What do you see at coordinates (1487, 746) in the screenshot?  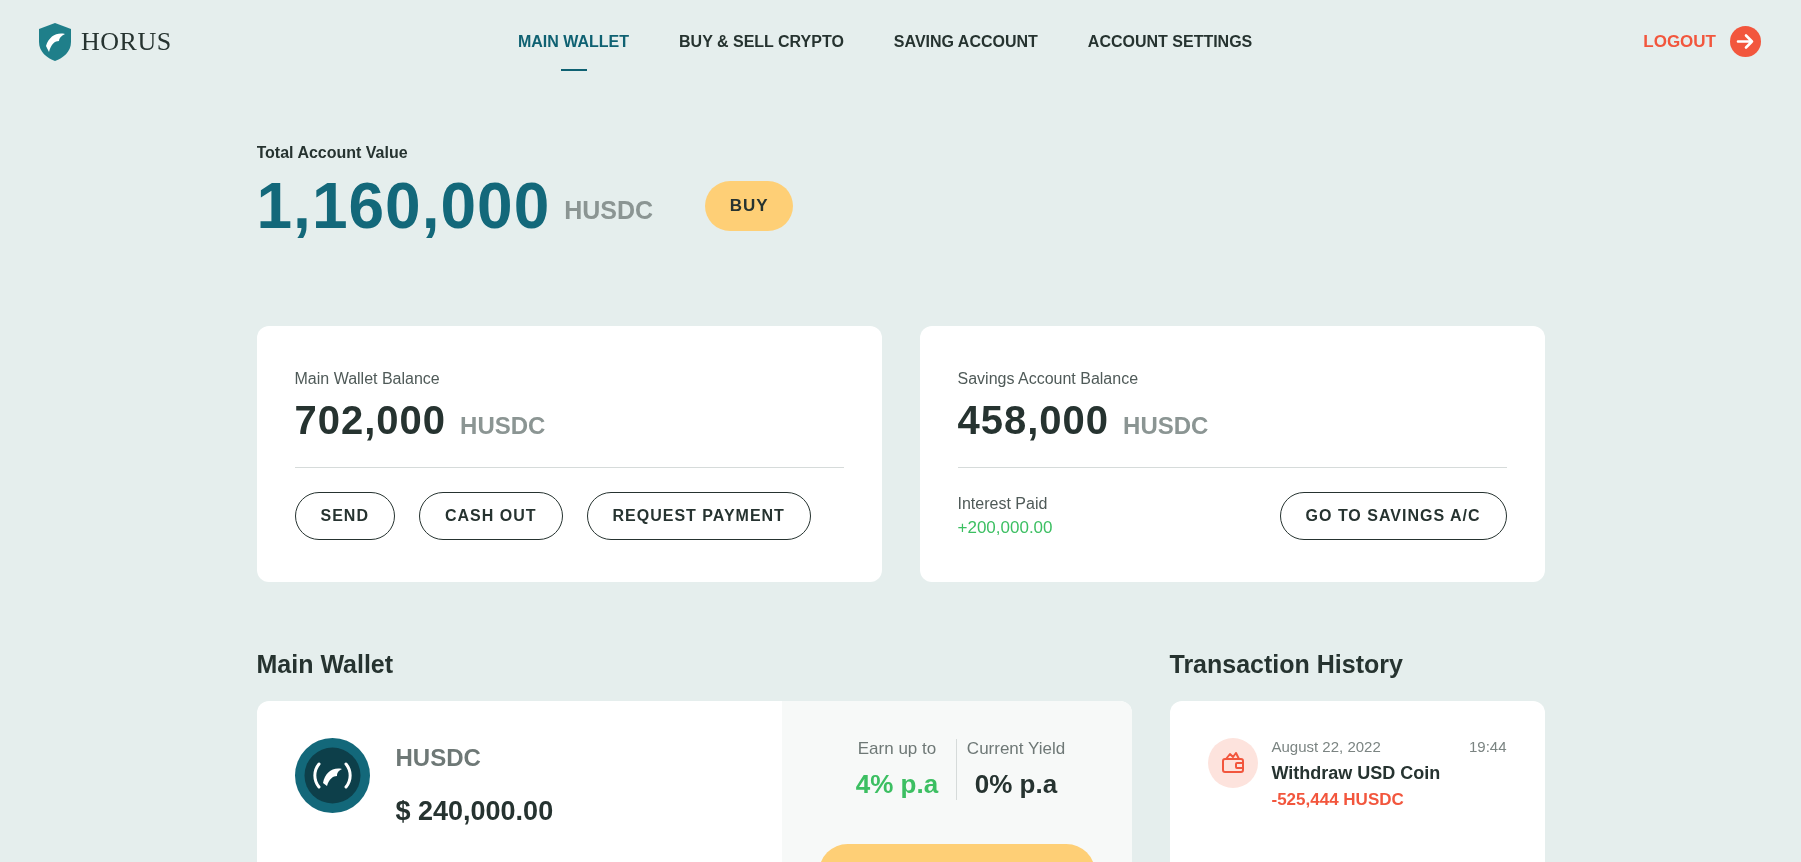 I see `transaction-time: 19:44` at bounding box center [1487, 746].